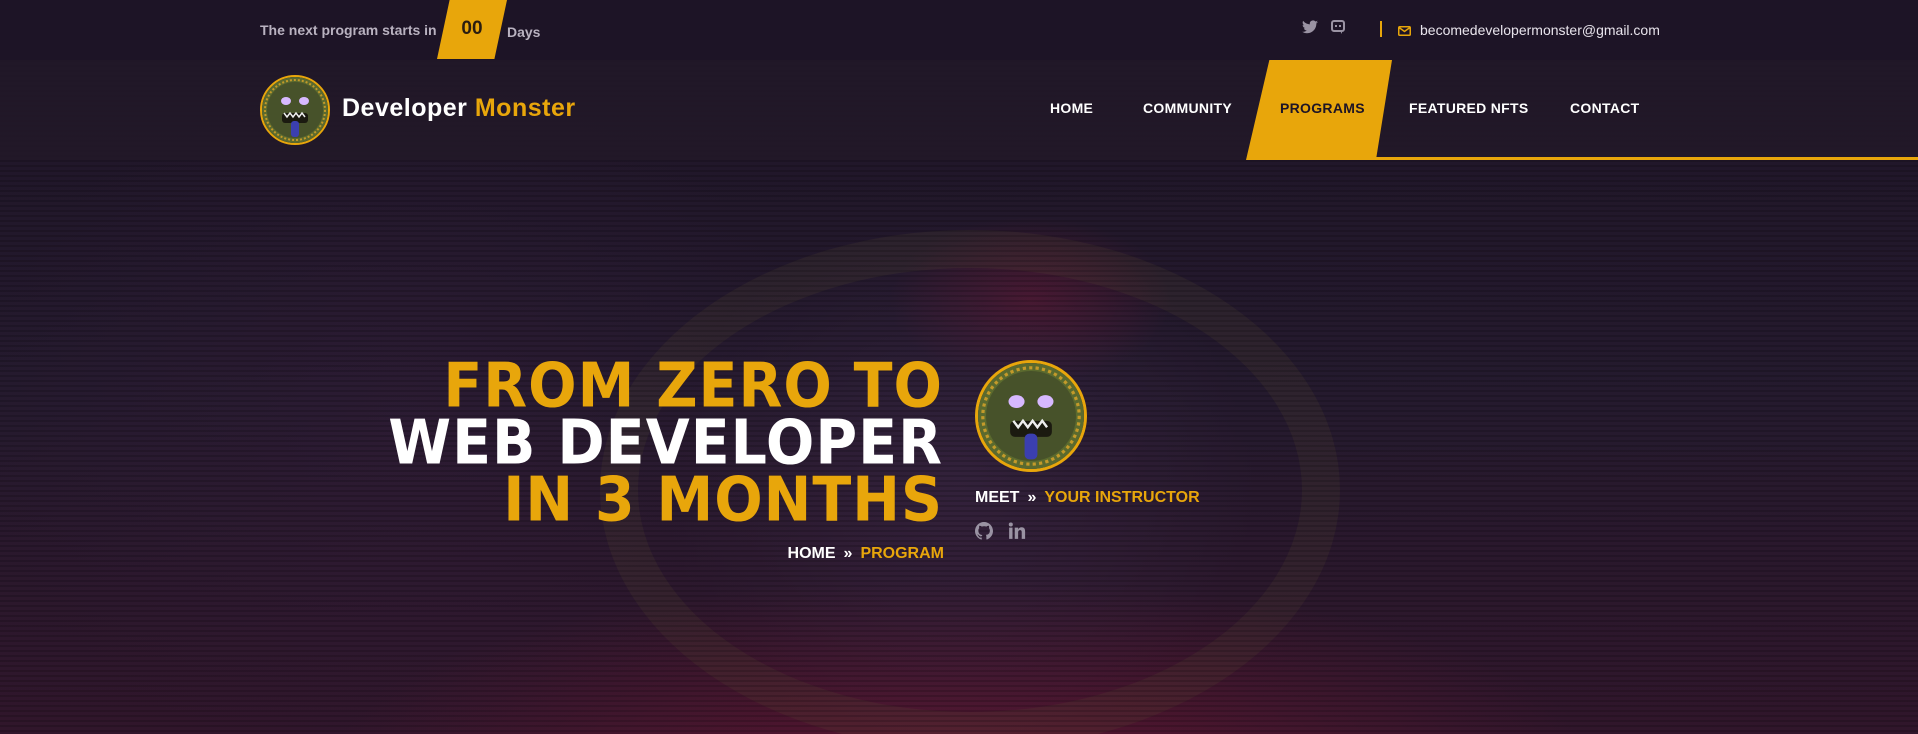 The width and height of the screenshot is (1918, 734). I want to click on brand-word-1: Developer, so click(405, 108).